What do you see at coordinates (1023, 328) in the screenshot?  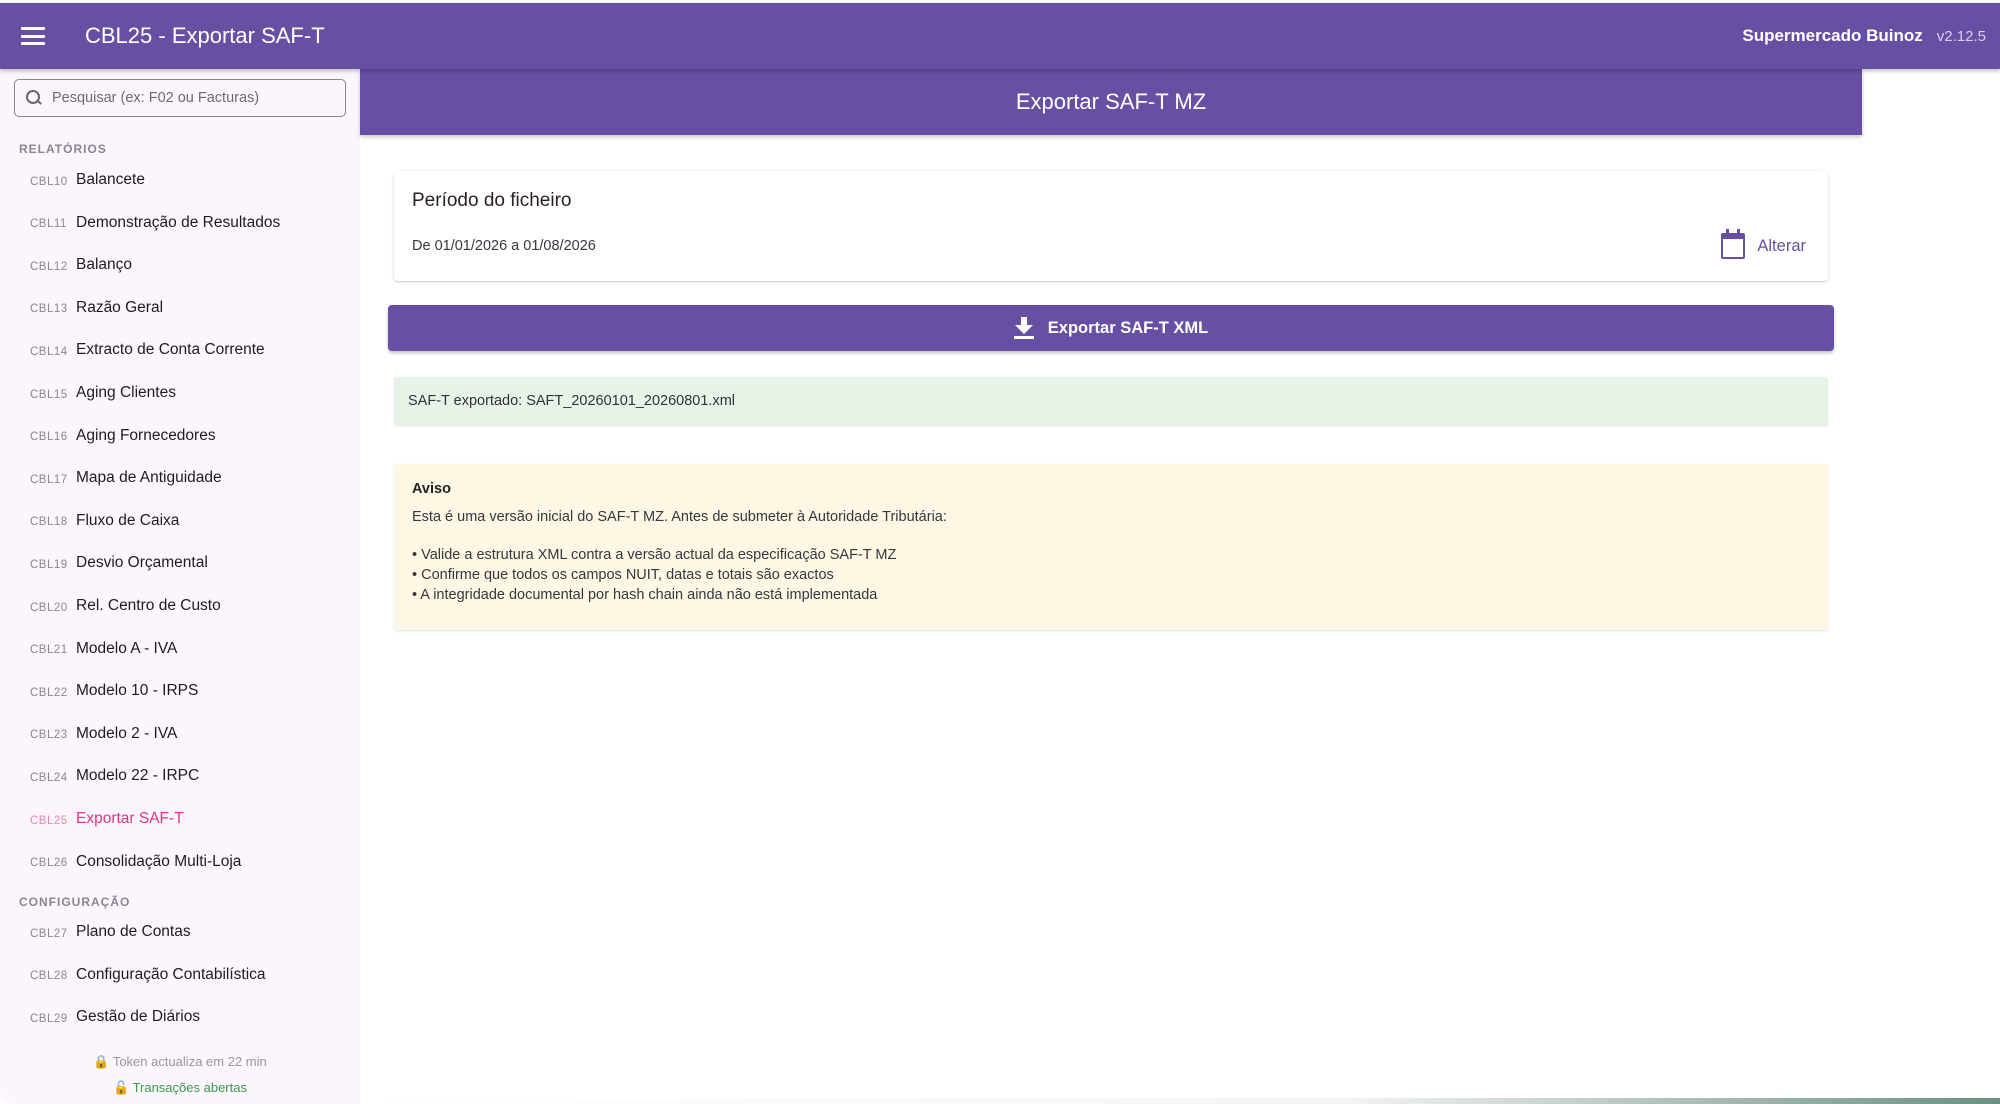 I see `download-icon` at bounding box center [1023, 328].